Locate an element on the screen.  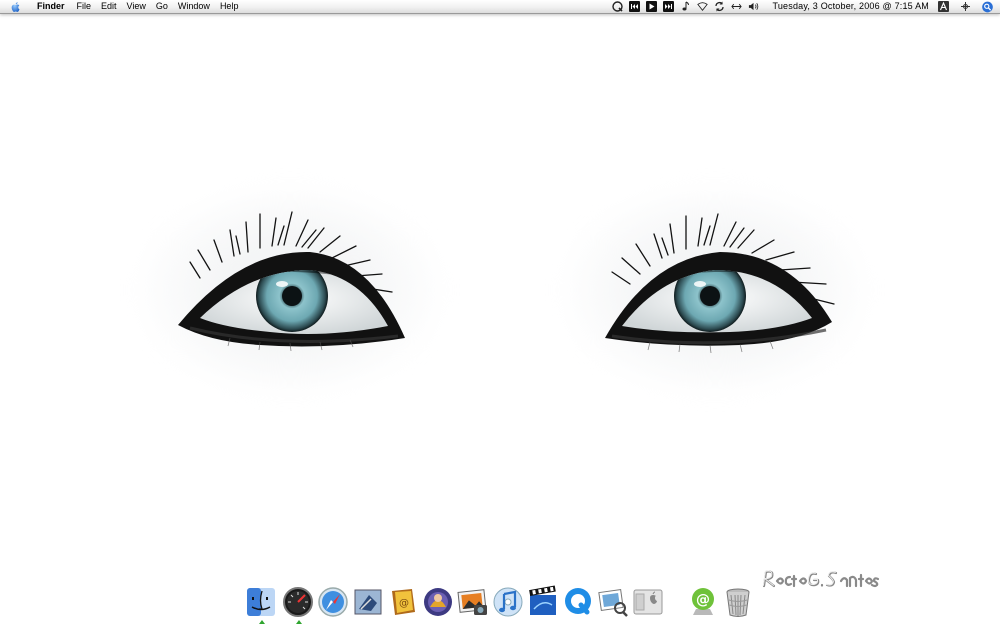
menu-file: File is located at coordinates (84, 6).